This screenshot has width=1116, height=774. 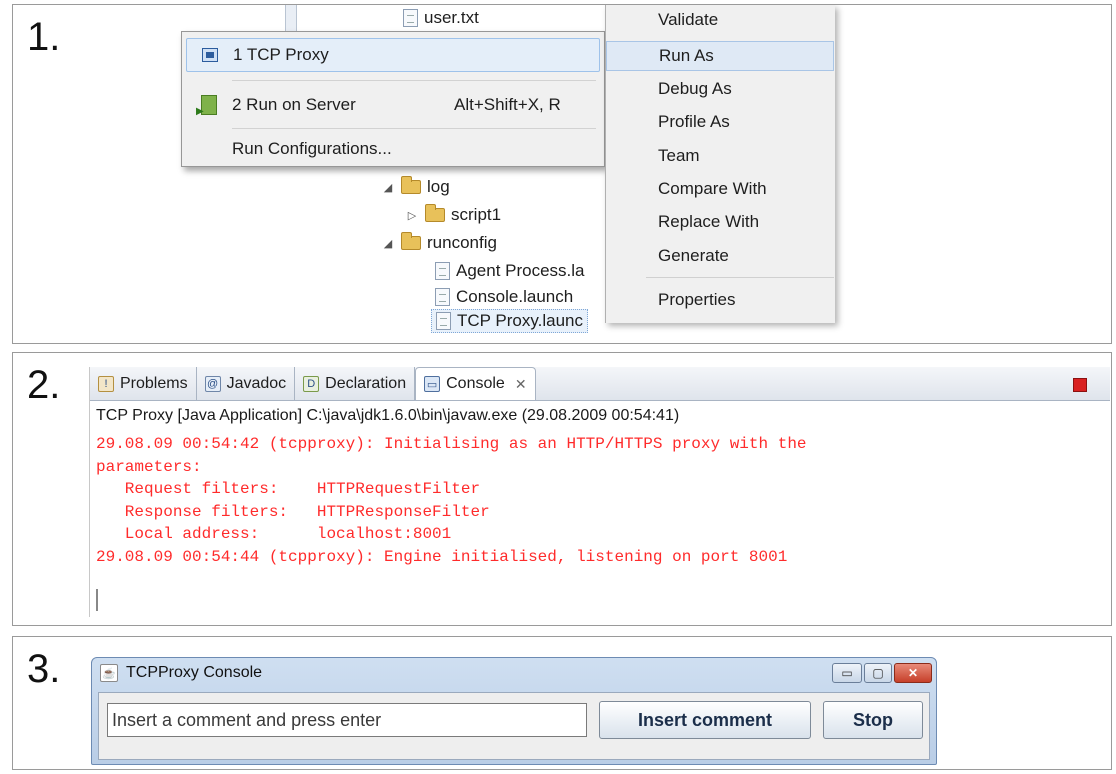 What do you see at coordinates (44, 37) in the screenshot?
I see `step-number: 1.` at bounding box center [44, 37].